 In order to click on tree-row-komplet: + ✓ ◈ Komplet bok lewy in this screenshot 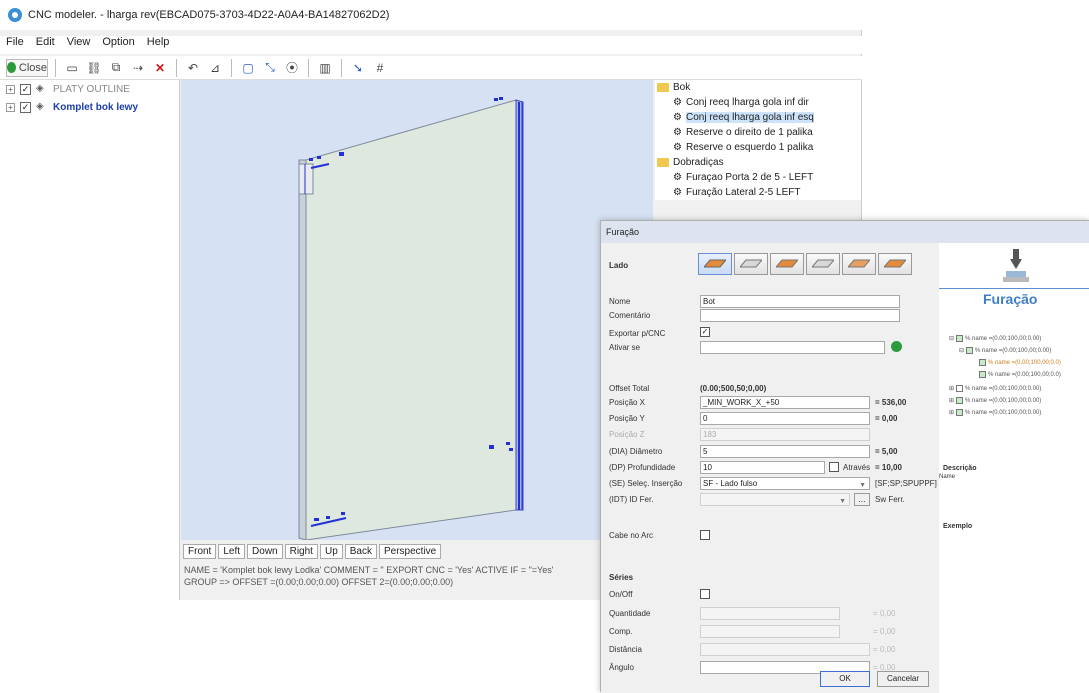, I will do `click(89, 107)`.